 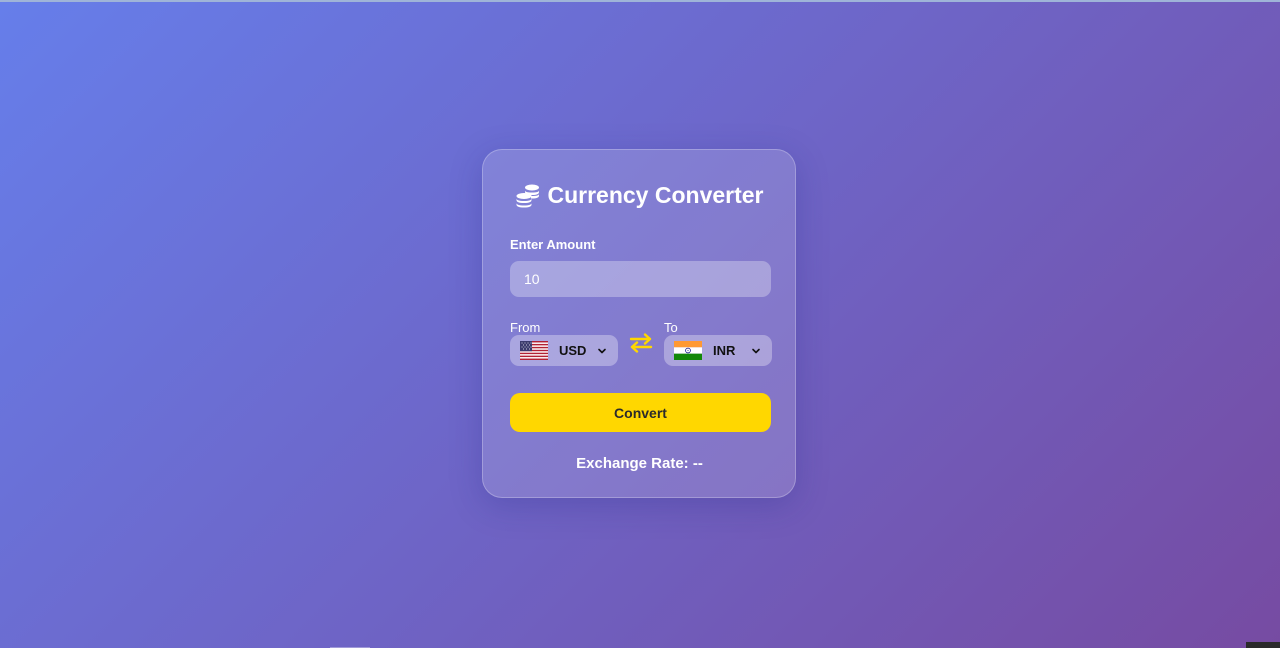 I want to click on converter-card: Currency Converter Enter Amount From, so click(x=639, y=323).